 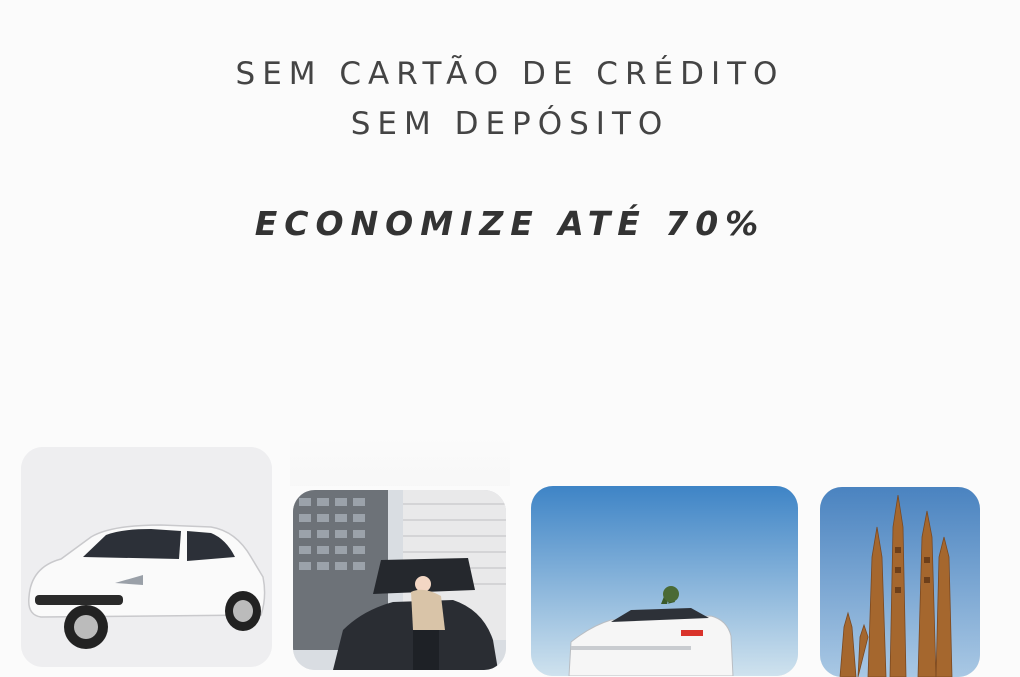 I want to click on white-suv-blue-sky-image, so click(x=664, y=581).